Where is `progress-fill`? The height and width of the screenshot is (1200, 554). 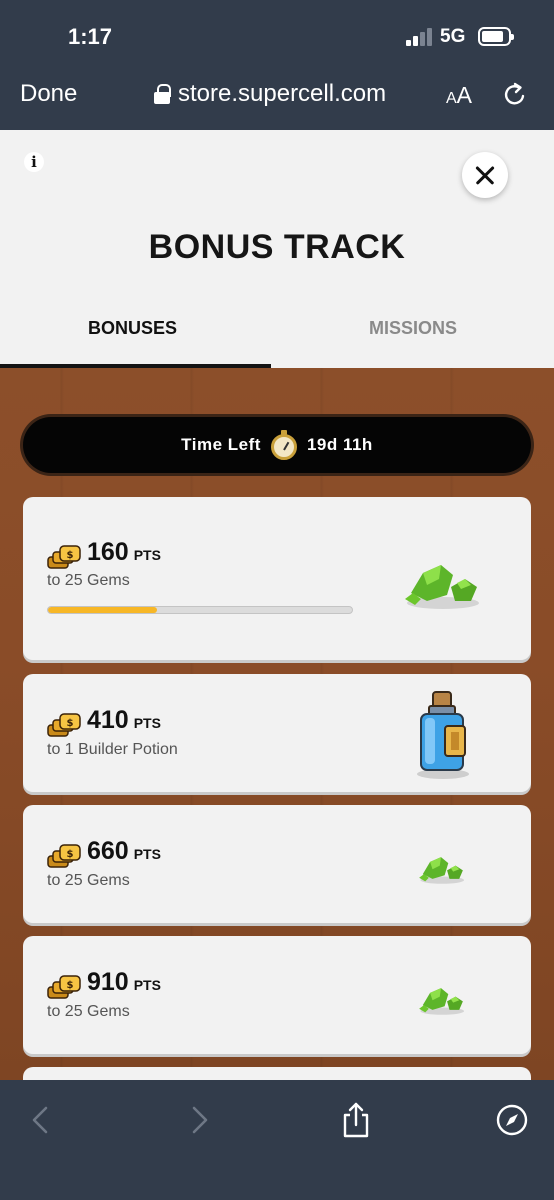 progress-fill is located at coordinates (103, 610).